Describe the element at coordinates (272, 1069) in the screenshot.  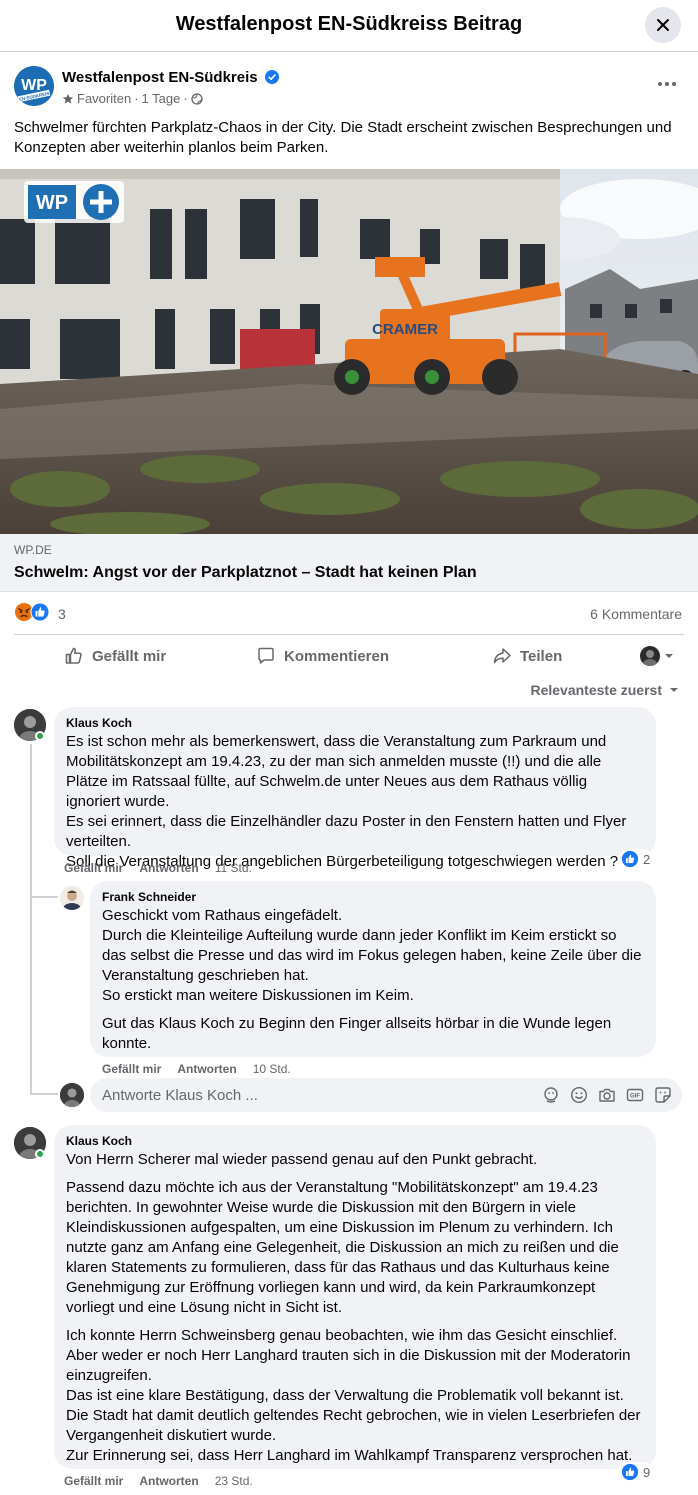
I see `comment-time: 10 Std.` at that location.